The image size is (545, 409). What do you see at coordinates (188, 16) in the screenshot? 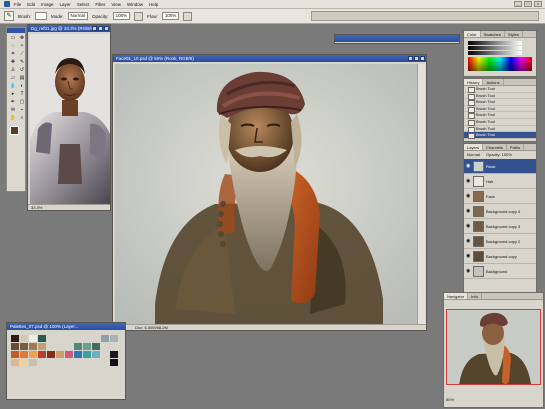
I see `tablet-pressure-icon` at bounding box center [188, 16].